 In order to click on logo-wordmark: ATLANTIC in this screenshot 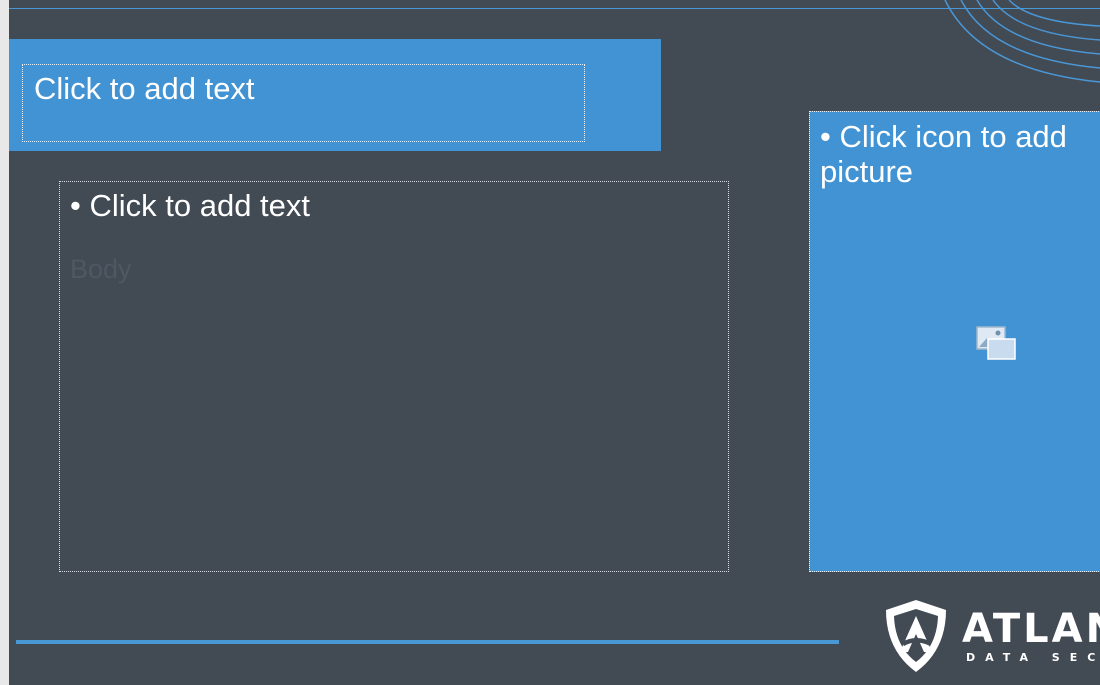, I will do `click(1031, 629)`.